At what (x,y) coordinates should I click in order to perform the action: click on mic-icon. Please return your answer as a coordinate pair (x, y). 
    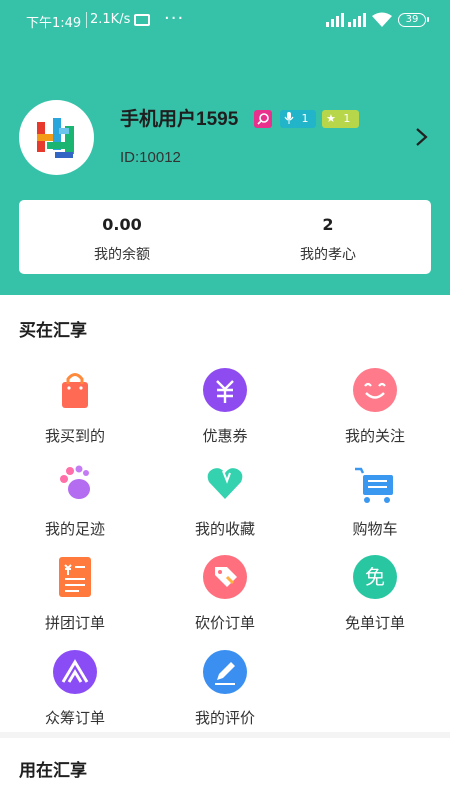
    Looking at the image, I should click on (289, 118).